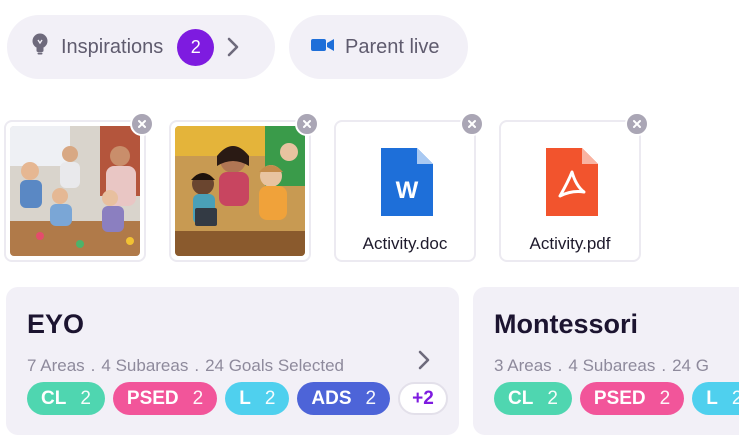 This screenshot has height=435, width=739. What do you see at coordinates (392, 46) in the screenshot?
I see `parent-live-label: Parent live` at bounding box center [392, 46].